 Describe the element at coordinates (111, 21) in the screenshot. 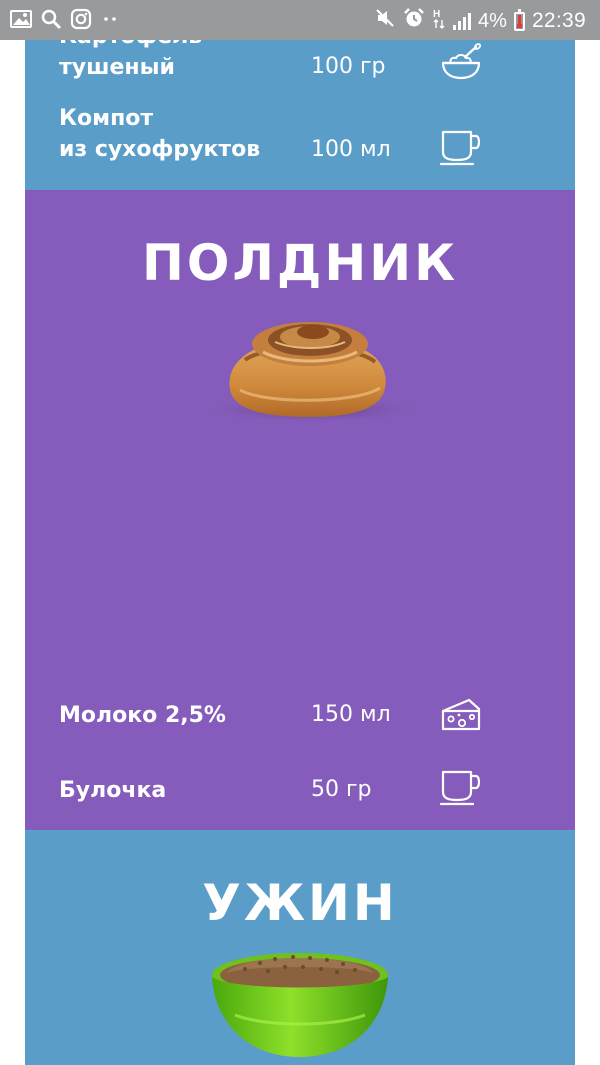

I see `more-notifications-icon` at that location.